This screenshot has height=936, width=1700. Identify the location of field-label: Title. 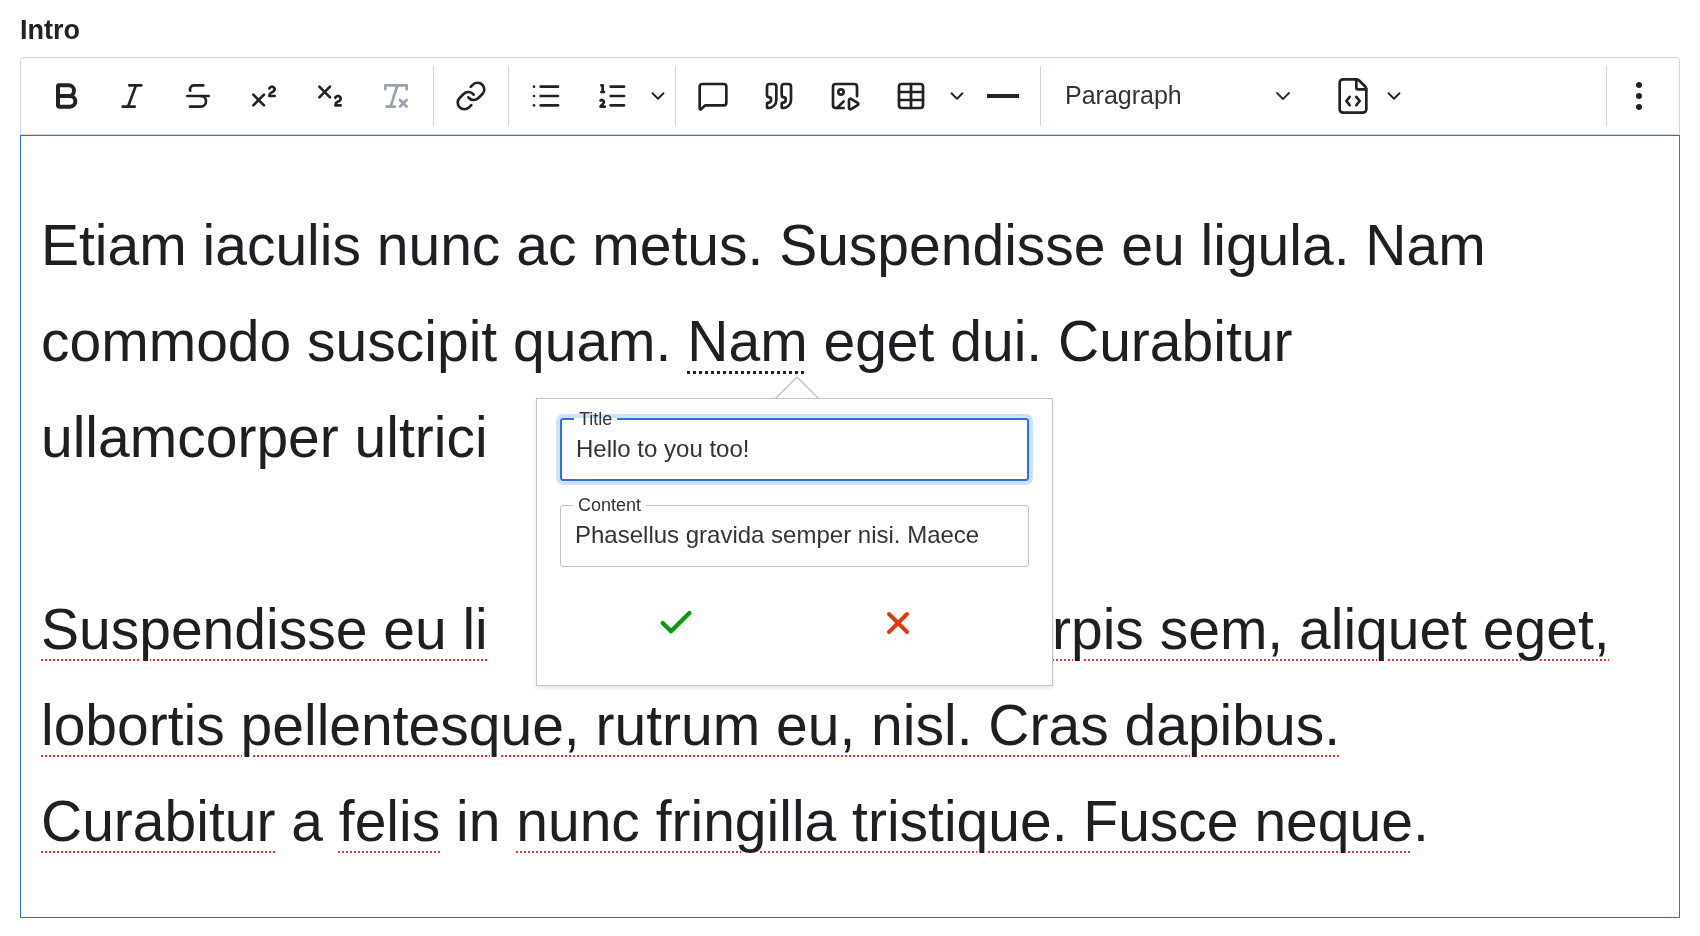
(596, 419).